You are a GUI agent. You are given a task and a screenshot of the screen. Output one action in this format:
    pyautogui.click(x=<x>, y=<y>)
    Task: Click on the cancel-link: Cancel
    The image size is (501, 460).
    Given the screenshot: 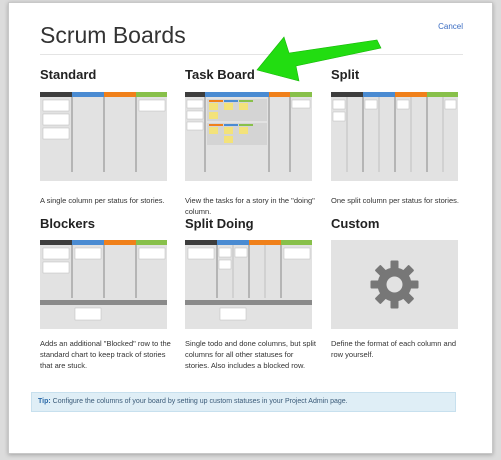 What is the action you would take?
    pyautogui.click(x=450, y=26)
    